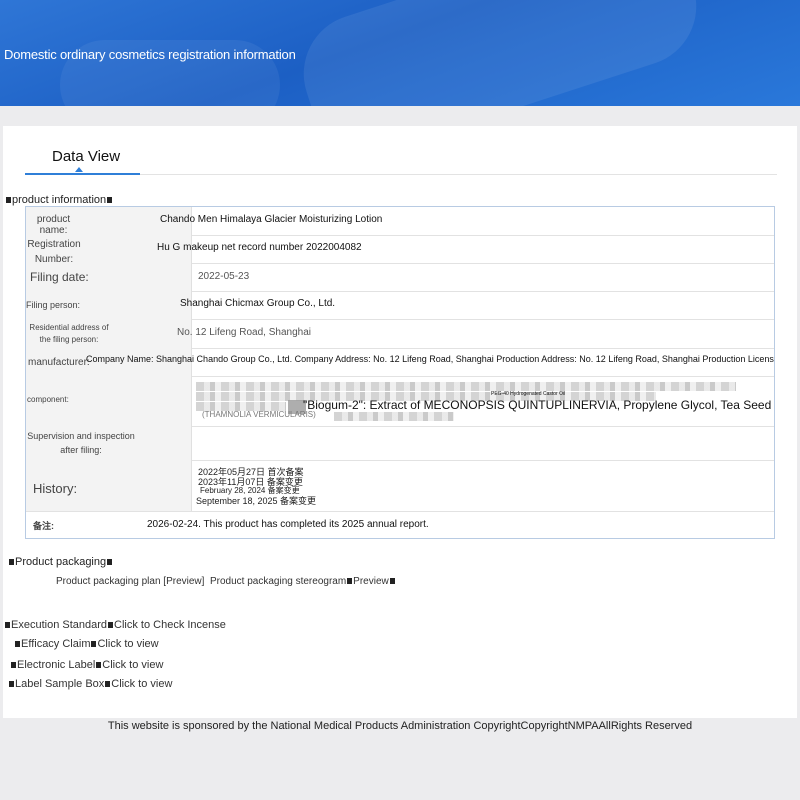  What do you see at coordinates (258, 303) in the screenshot?
I see `filing-person-value: Shanghai Chicmax Group Co., Ltd.` at bounding box center [258, 303].